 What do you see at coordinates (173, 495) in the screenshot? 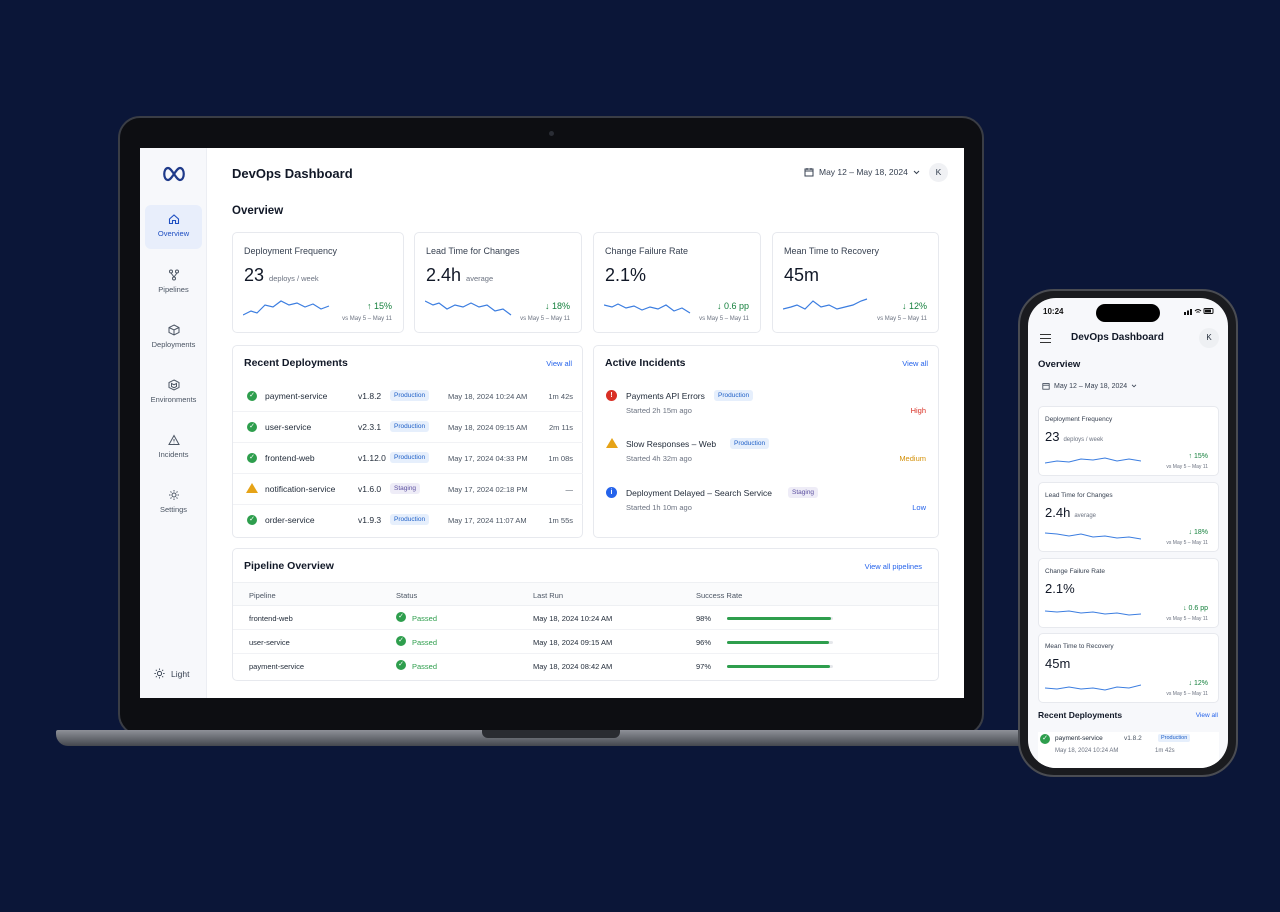
I see `gear-icon` at bounding box center [173, 495].